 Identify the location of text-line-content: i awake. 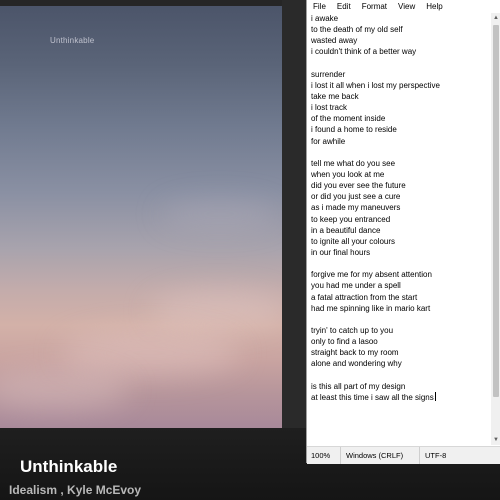
(325, 18).